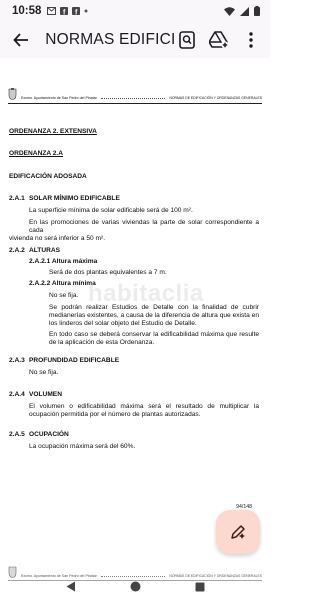  Describe the element at coordinates (135, 11) in the screenshot. I see `status-bar: 10:58 f f` at that location.